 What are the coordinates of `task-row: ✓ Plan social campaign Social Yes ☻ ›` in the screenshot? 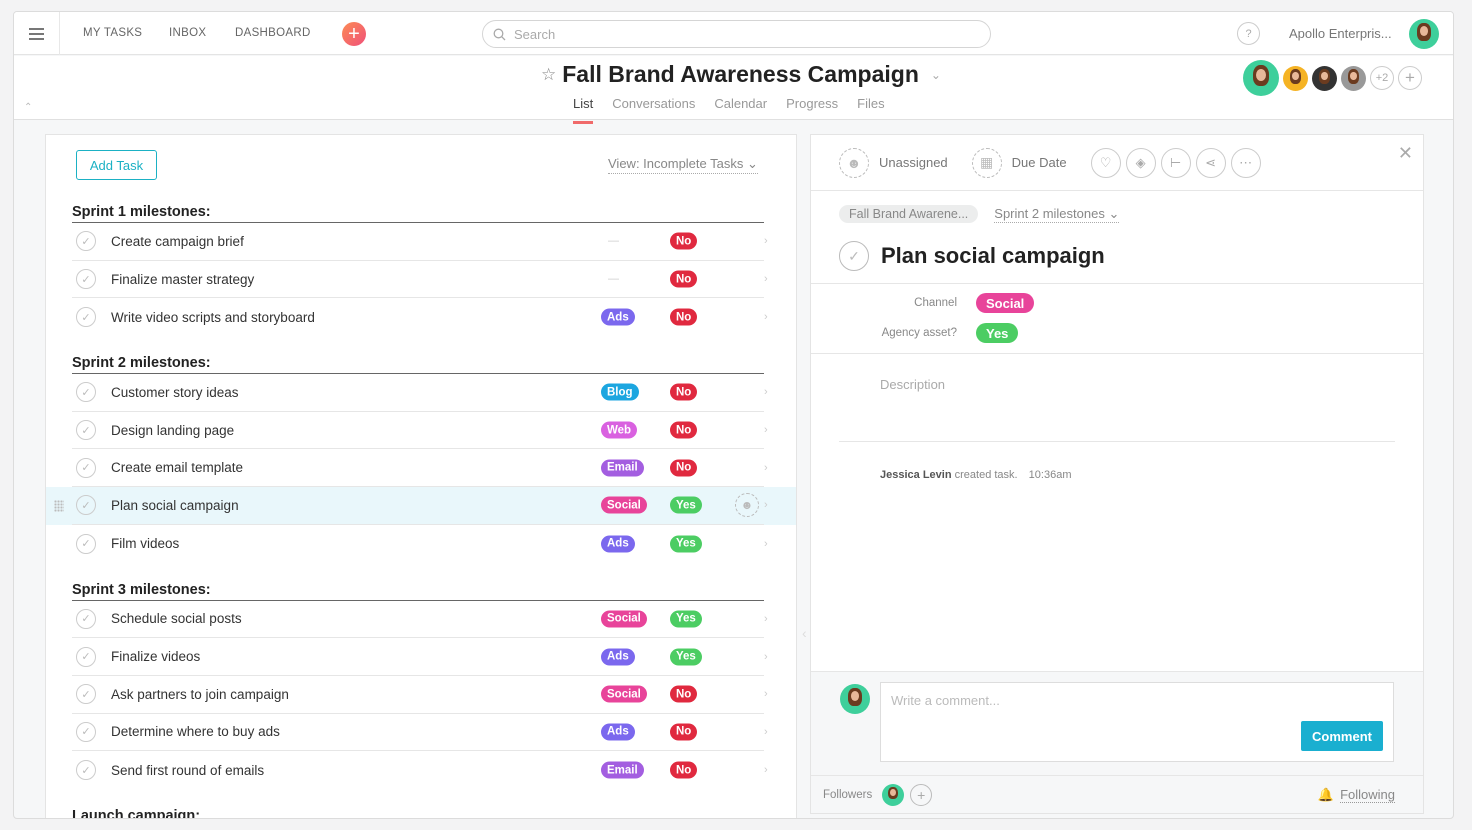 It's located at (421, 506).